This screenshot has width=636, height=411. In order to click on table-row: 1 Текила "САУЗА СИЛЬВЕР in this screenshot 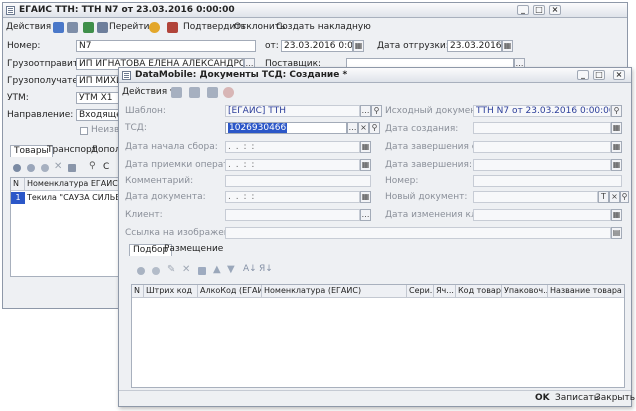, I will do `click(71, 198)`.